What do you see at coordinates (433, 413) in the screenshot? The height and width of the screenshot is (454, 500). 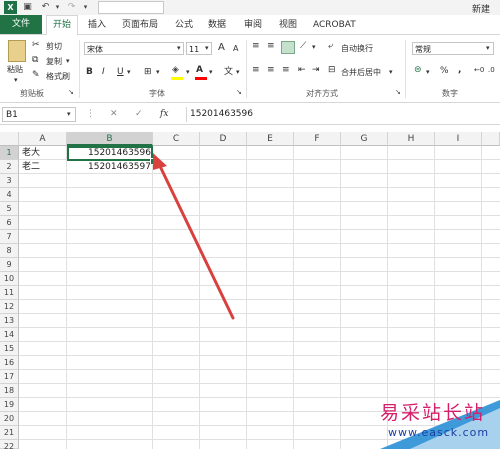 I see `watermark-text: 易采站长站` at bounding box center [433, 413].